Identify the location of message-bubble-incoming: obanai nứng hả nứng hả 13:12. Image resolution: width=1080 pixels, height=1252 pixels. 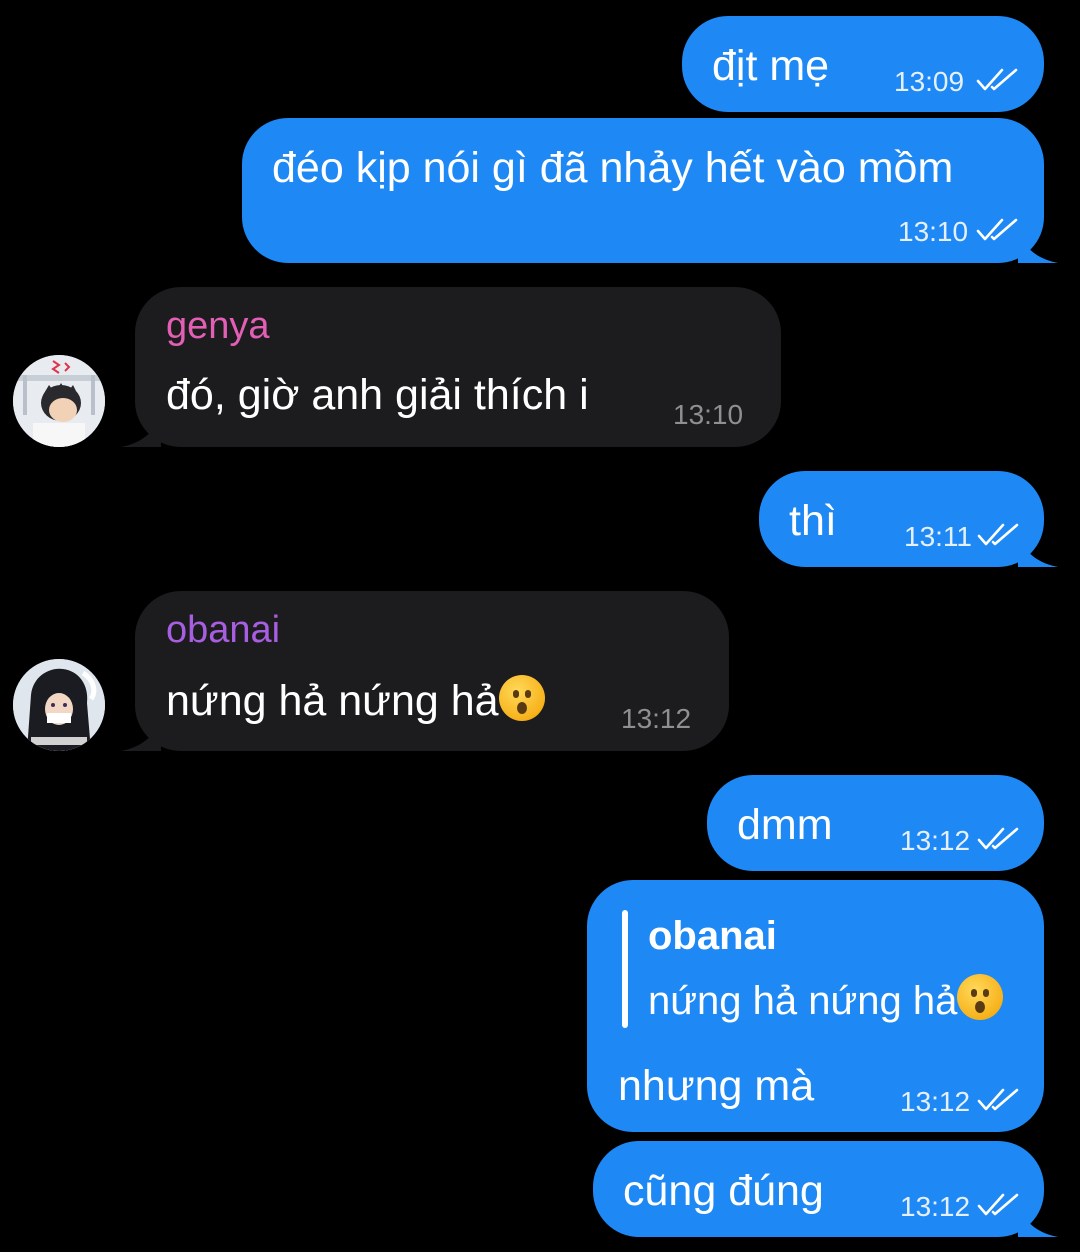
(425, 671).